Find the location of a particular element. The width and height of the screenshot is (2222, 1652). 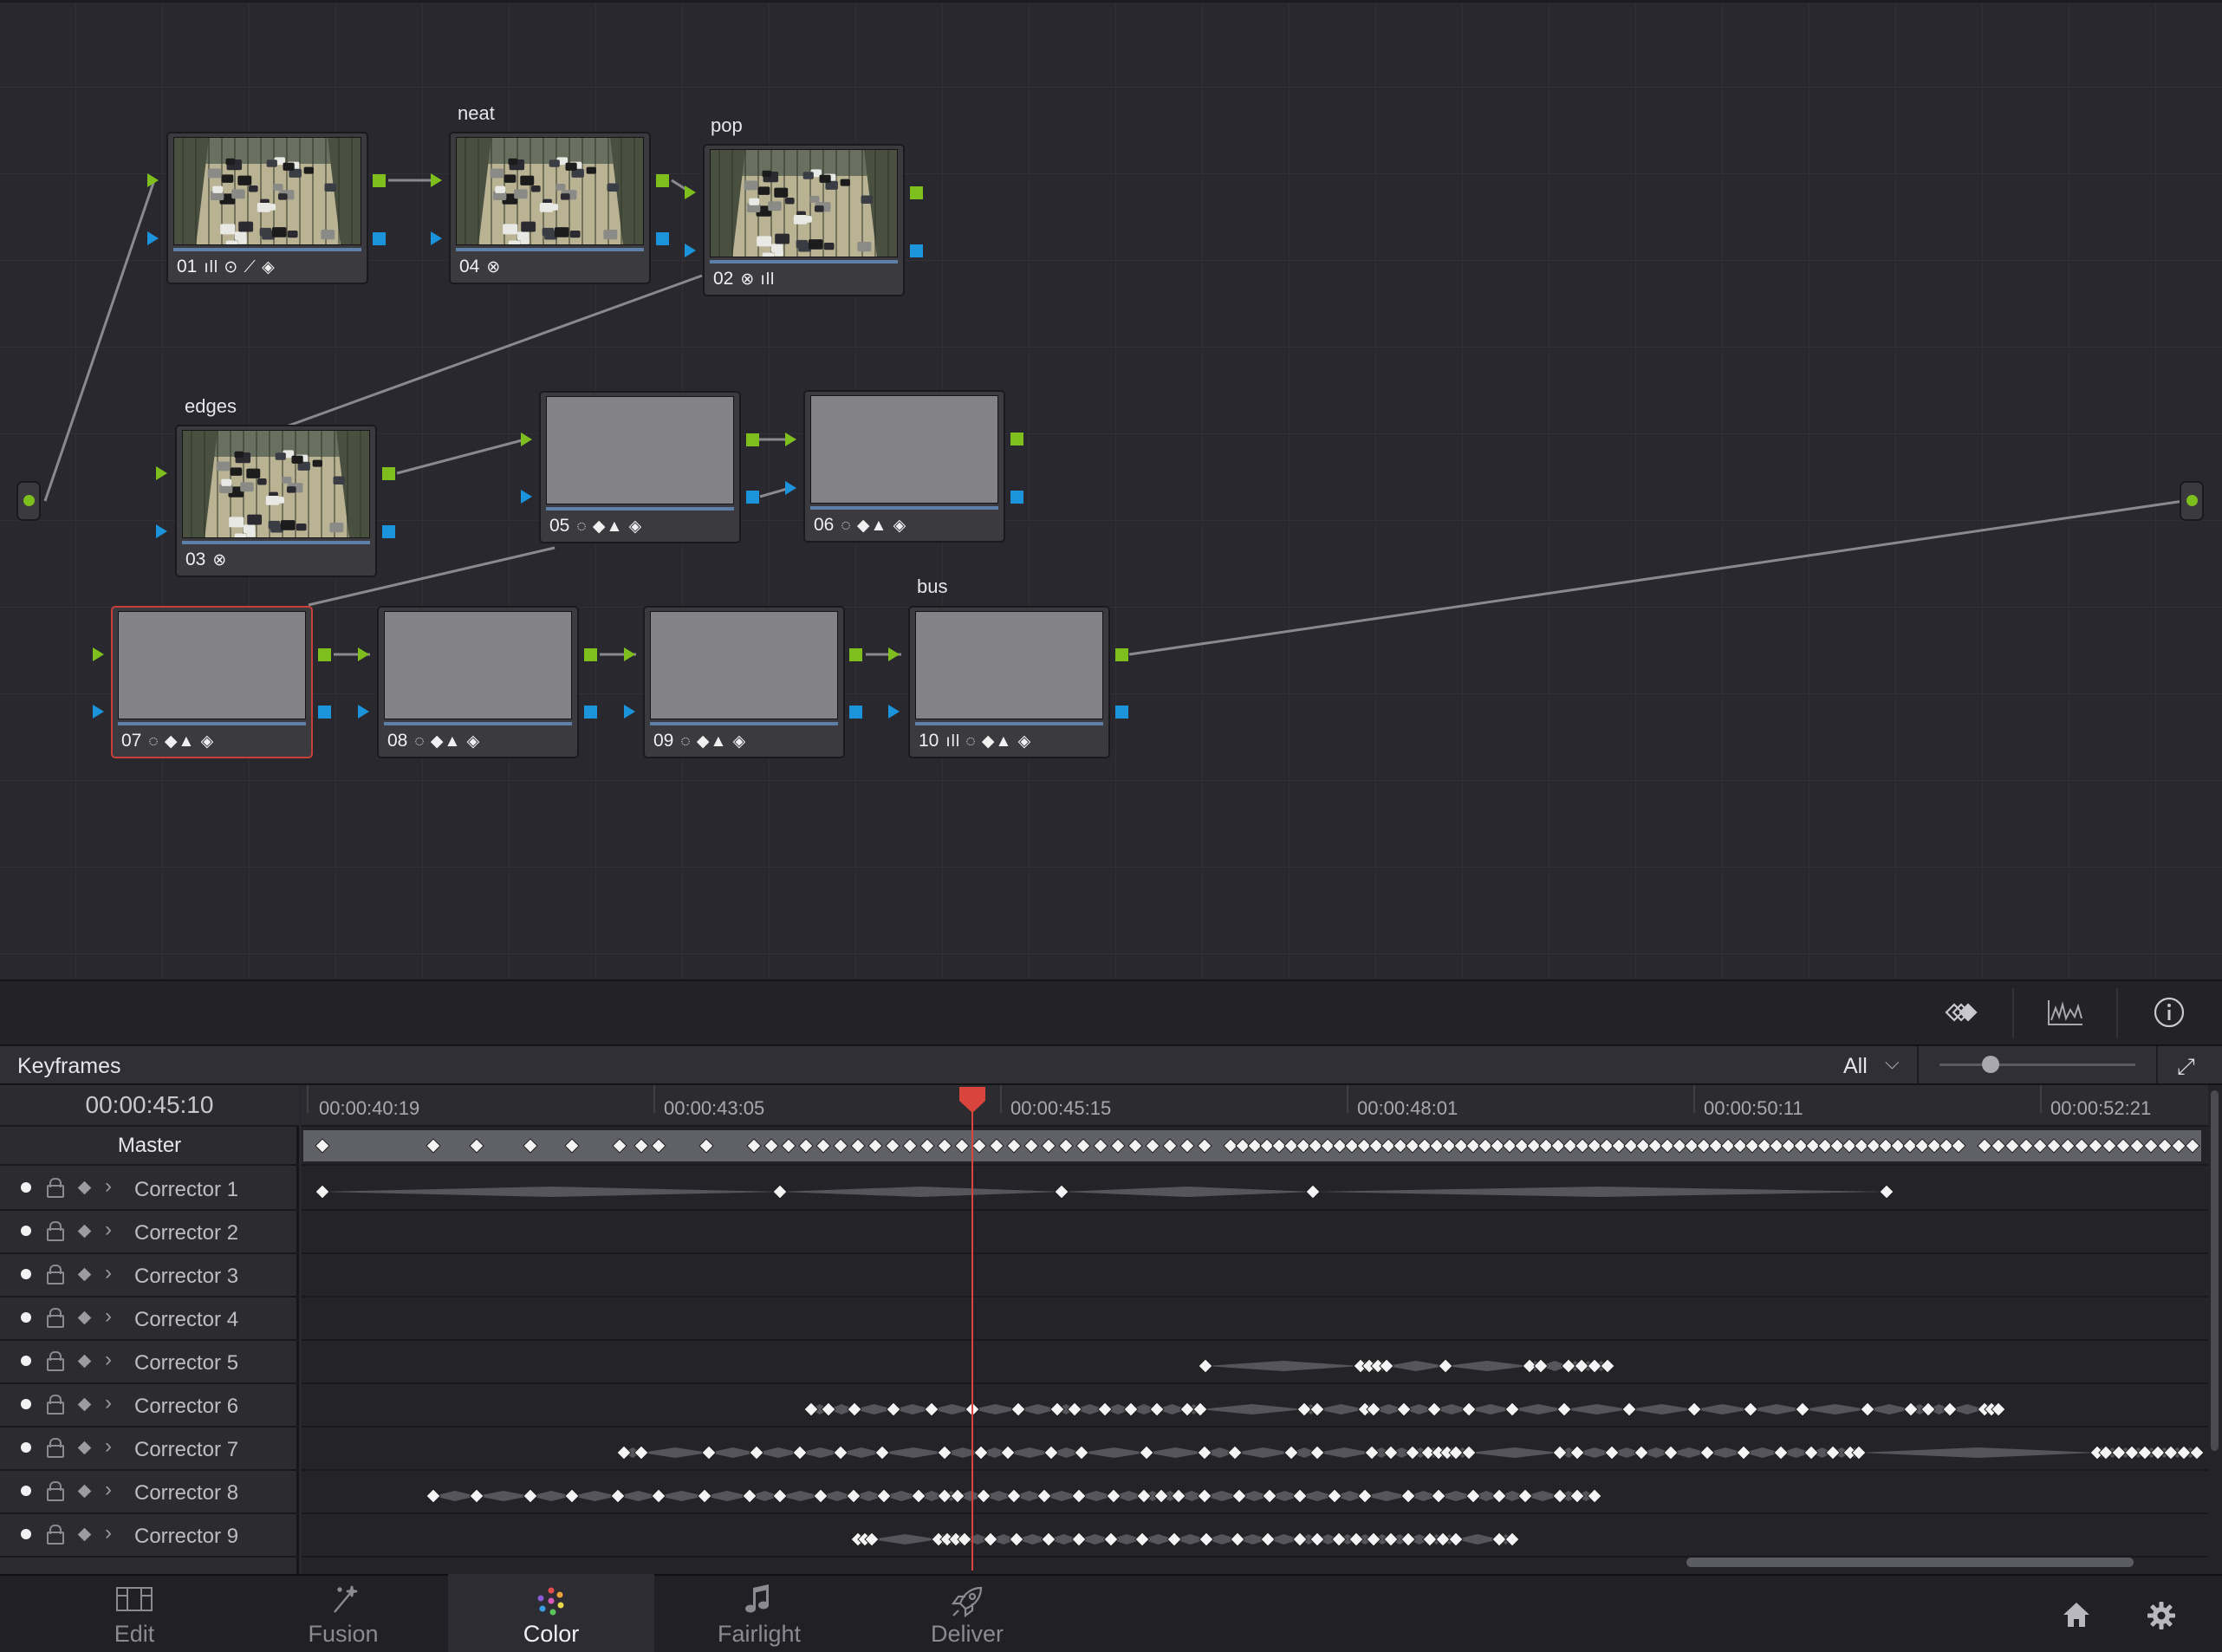

page-tab-deliver: Deliver is located at coordinates (967, 1613).